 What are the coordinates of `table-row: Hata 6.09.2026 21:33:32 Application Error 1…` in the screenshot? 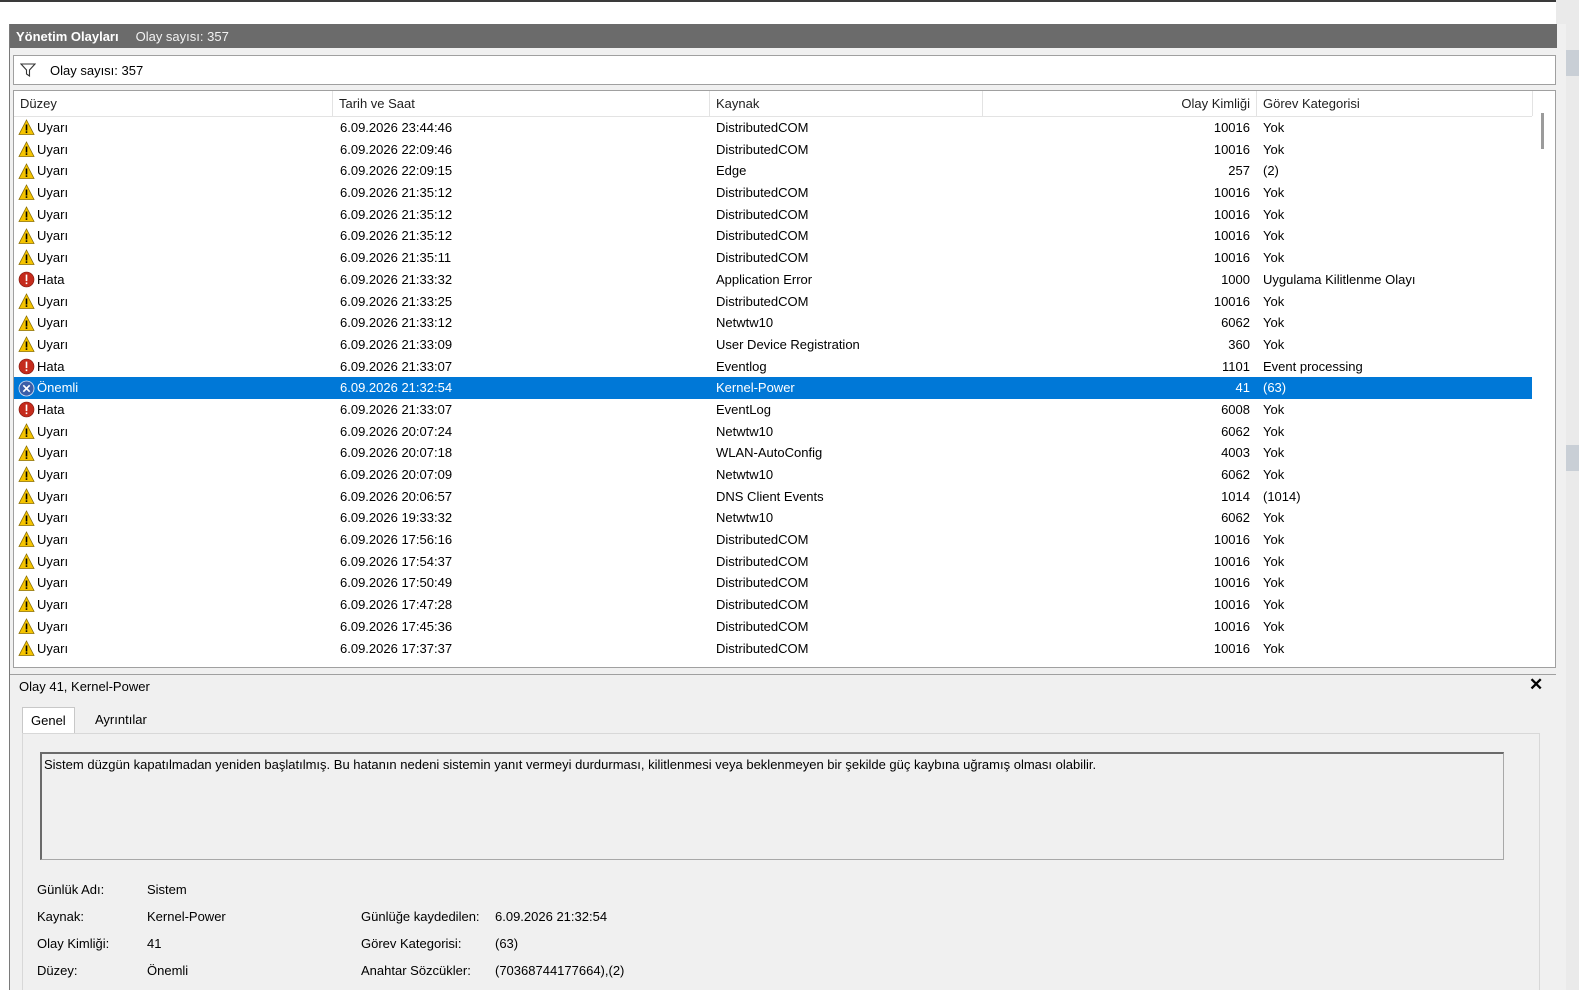 It's located at (773, 280).